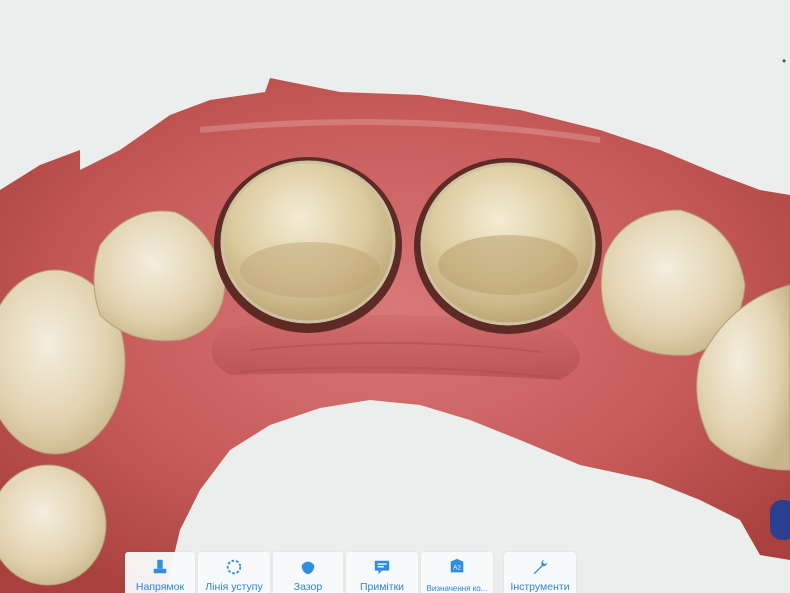  What do you see at coordinates (540, 587) in the screenshot?
I see `tools-label: Інструменти` at bounding box center [540, 587].